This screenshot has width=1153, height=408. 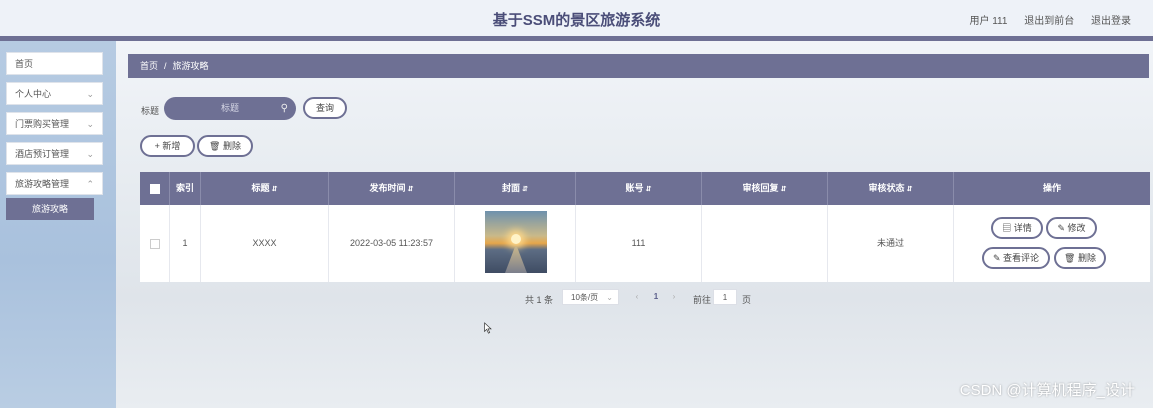 I want to click on watermark: CSDN @计算机程序_设计, so click(x=1047, y=390).